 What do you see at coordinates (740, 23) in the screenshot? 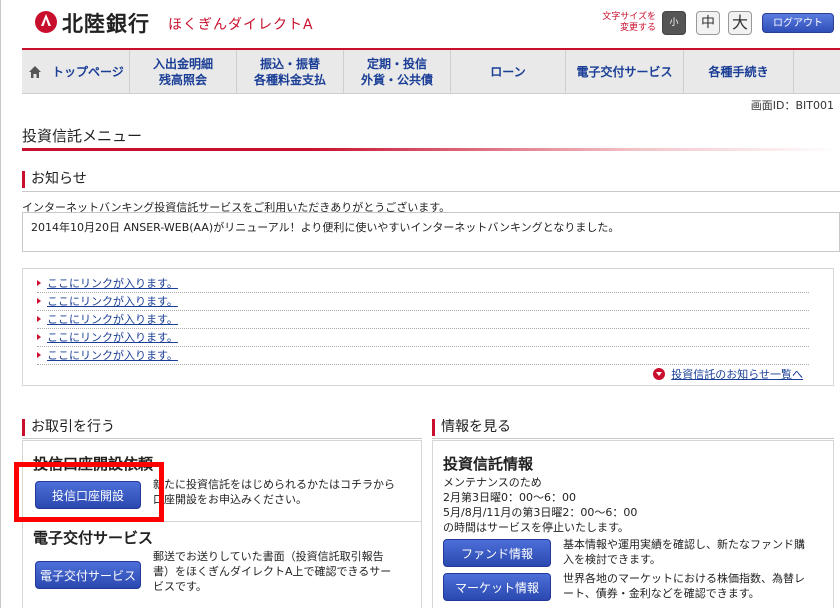
I see `font-size-large-button: 大` at bounding box center [740, 23].